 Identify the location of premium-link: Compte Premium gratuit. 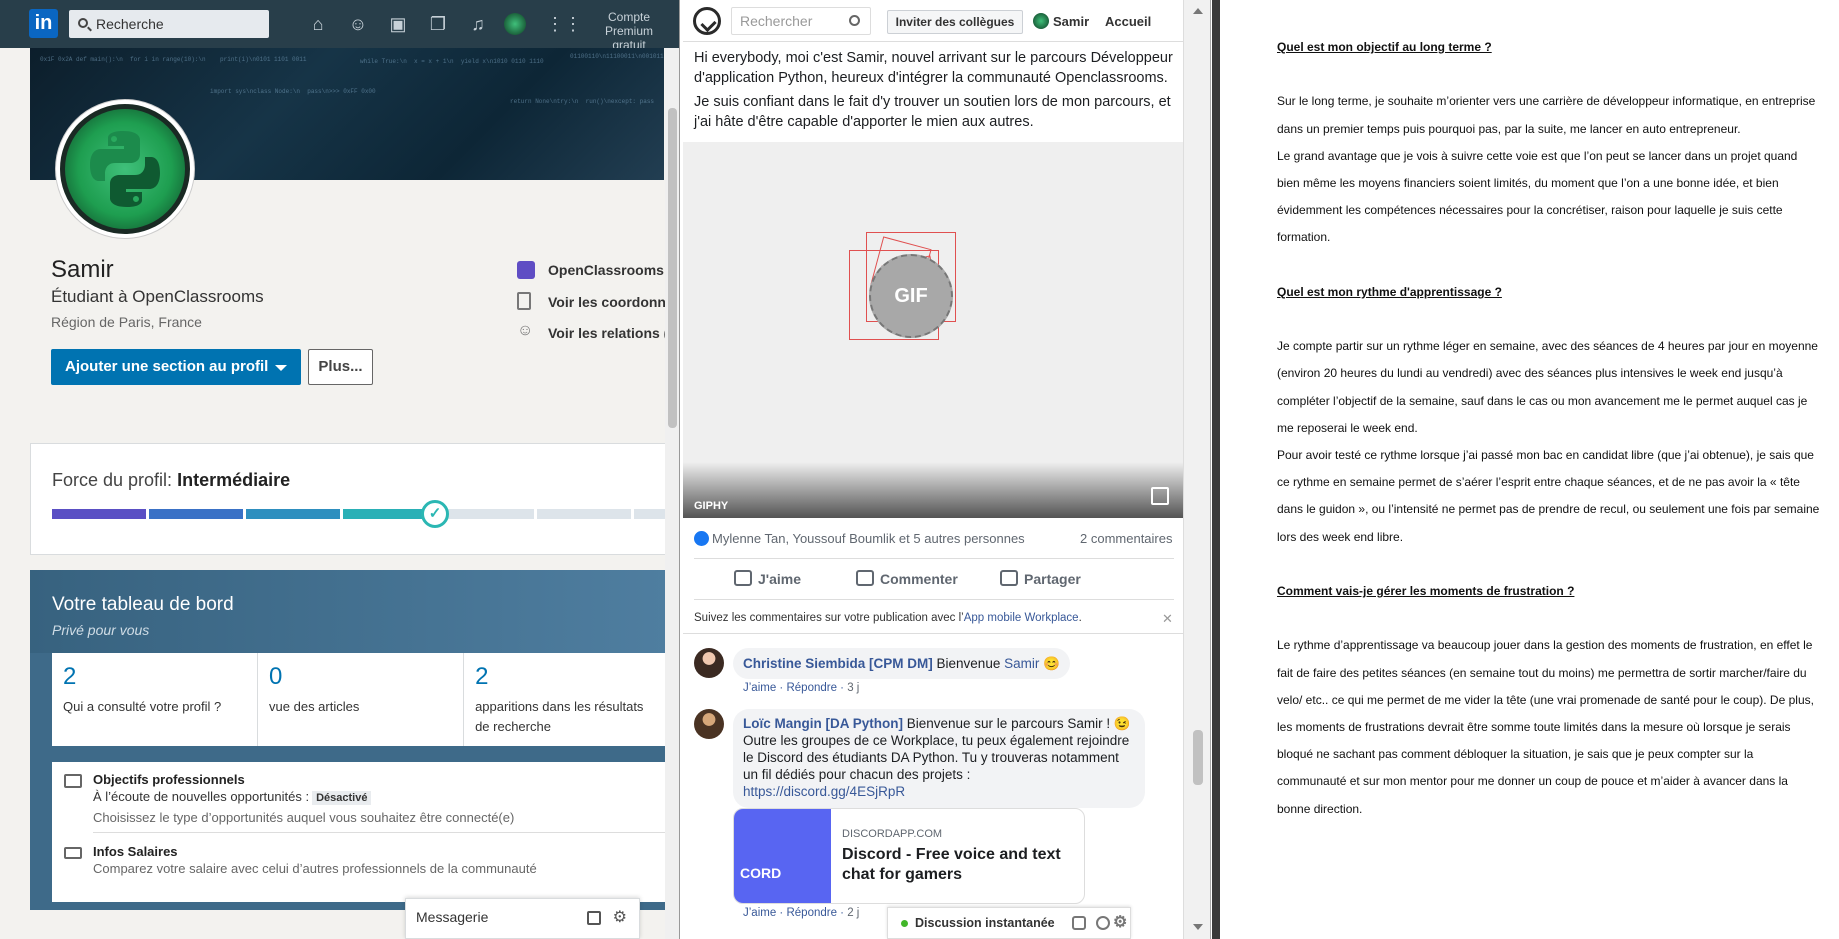
(629, 31).